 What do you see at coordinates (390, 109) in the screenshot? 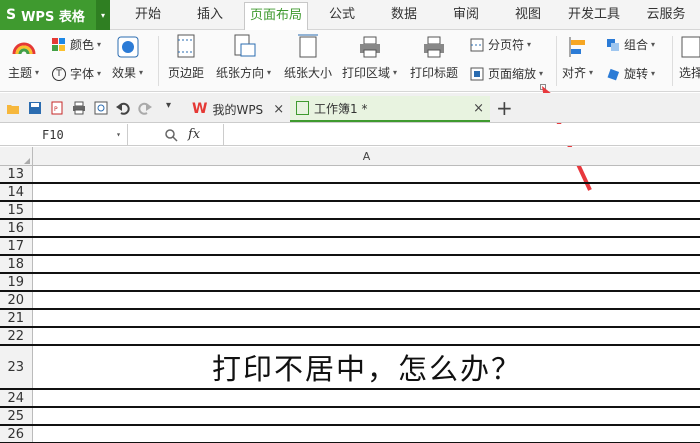
I see `doc-tab-workbook1: 工作簿1 * ×` at bounding box center [390, 109].